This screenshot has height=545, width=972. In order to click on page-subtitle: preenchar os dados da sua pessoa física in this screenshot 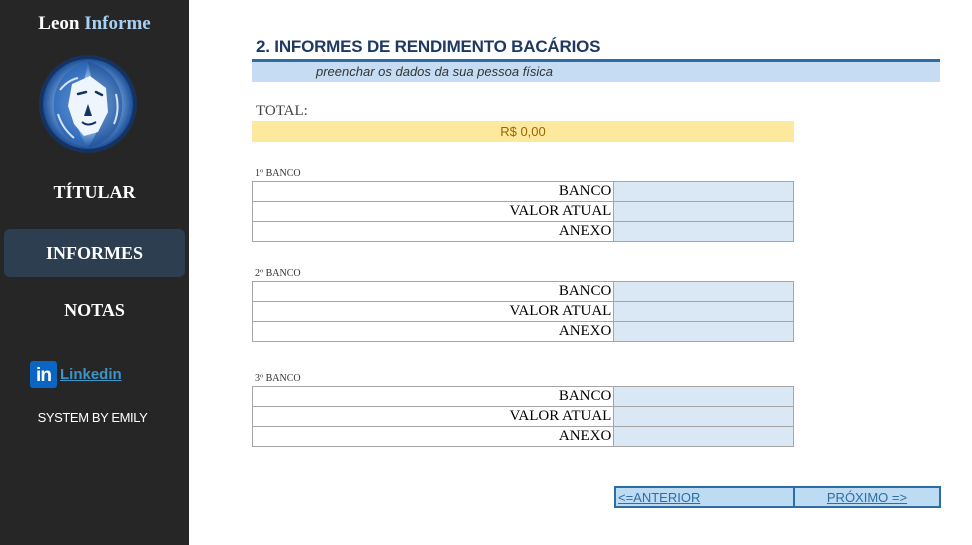, I will do `click(435, 71)`.